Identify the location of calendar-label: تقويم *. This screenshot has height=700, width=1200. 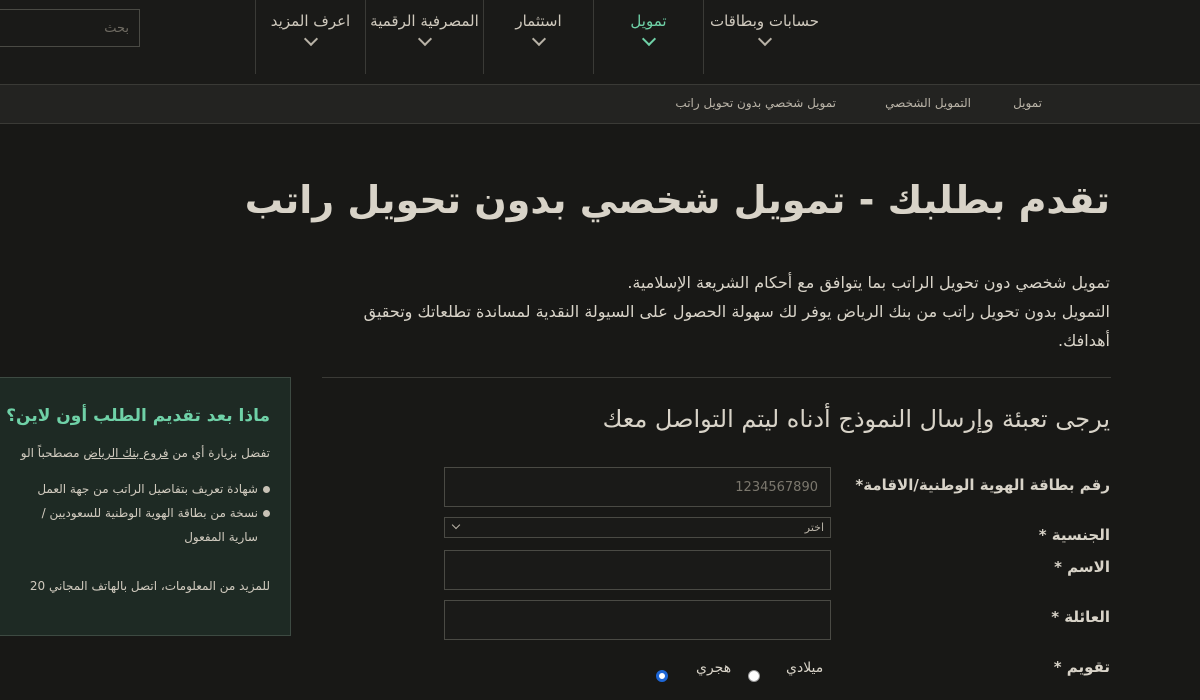
(1081, 667).